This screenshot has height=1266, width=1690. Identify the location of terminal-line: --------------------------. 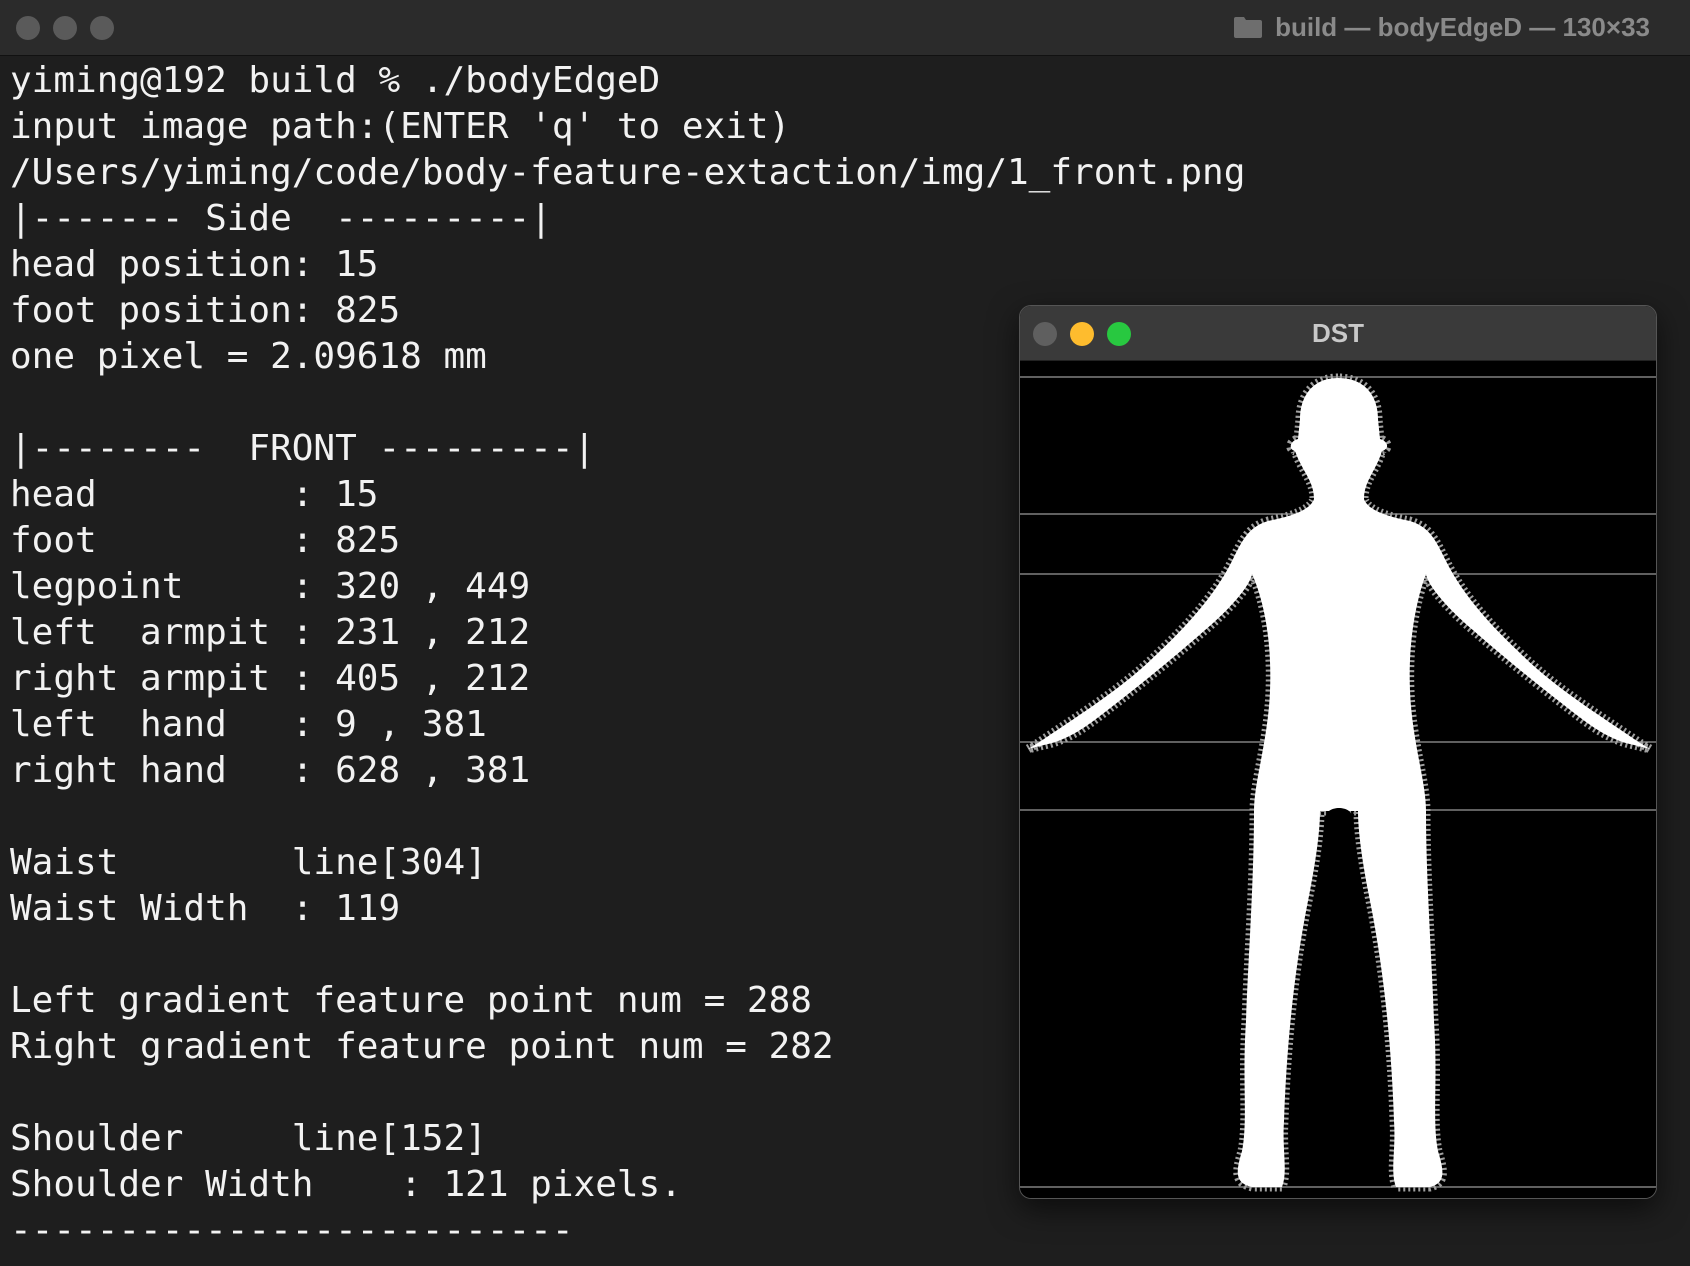
(292, 1230).